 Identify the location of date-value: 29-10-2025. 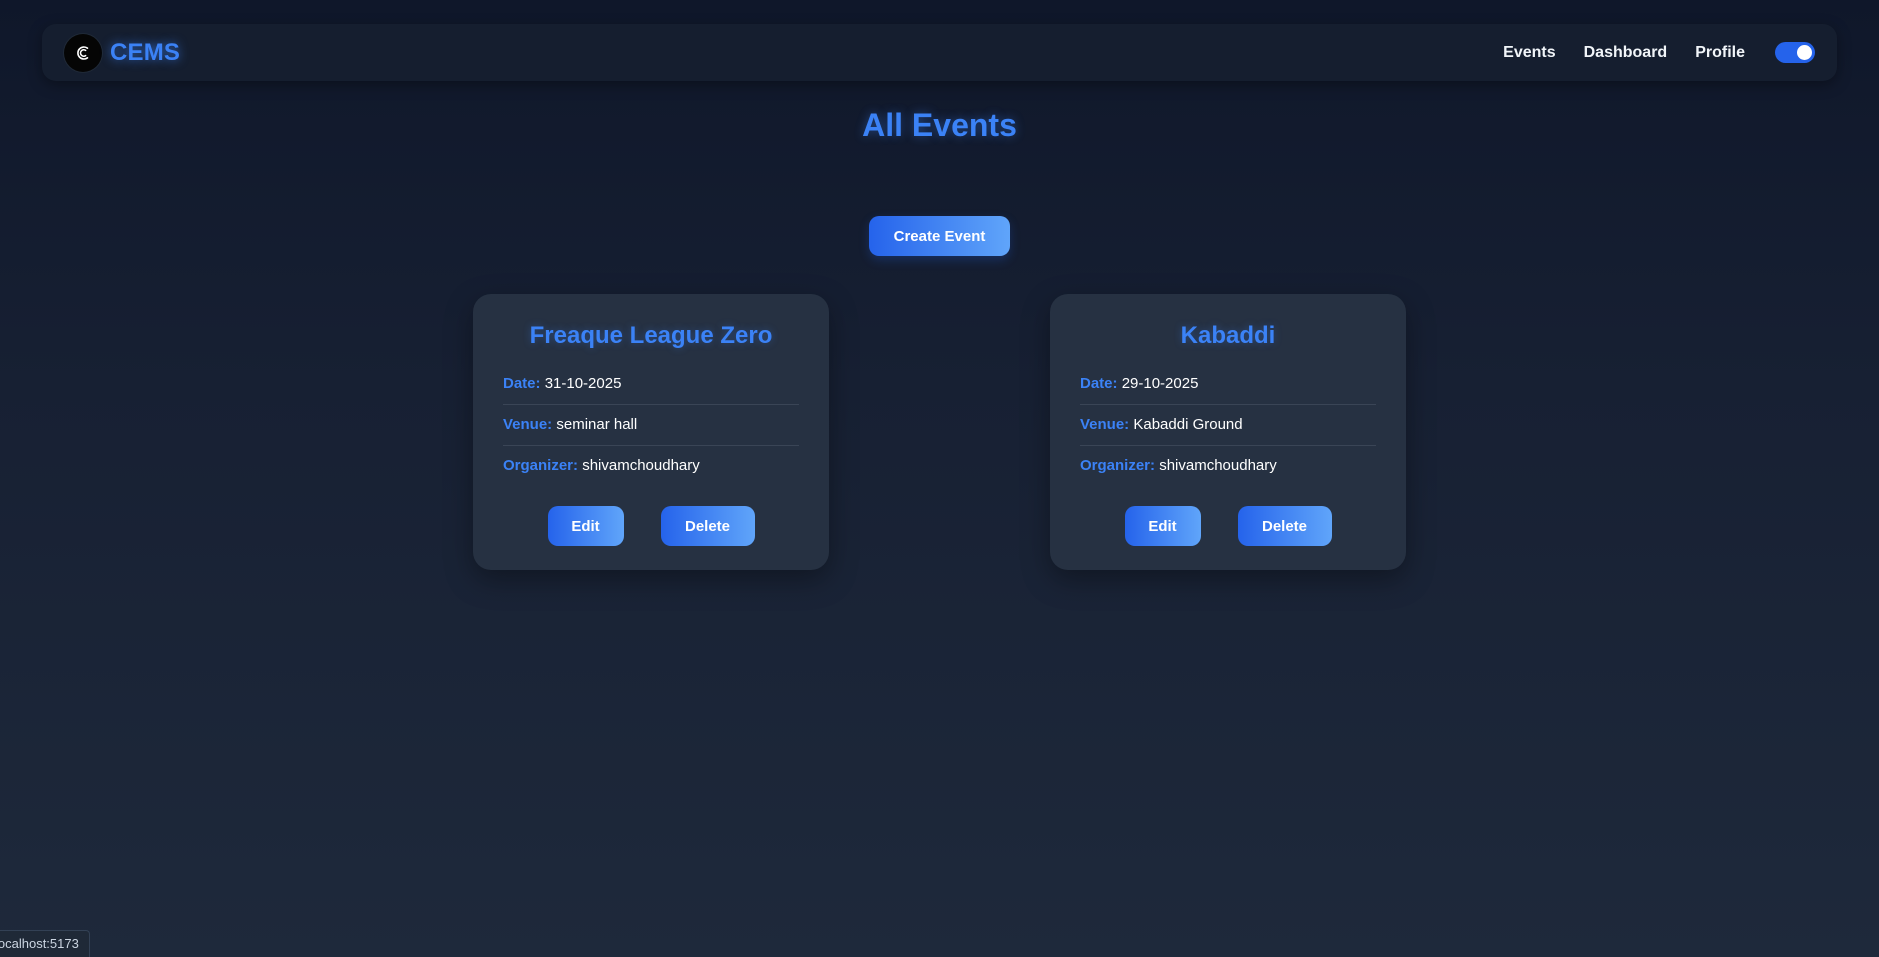
(1160, 383).